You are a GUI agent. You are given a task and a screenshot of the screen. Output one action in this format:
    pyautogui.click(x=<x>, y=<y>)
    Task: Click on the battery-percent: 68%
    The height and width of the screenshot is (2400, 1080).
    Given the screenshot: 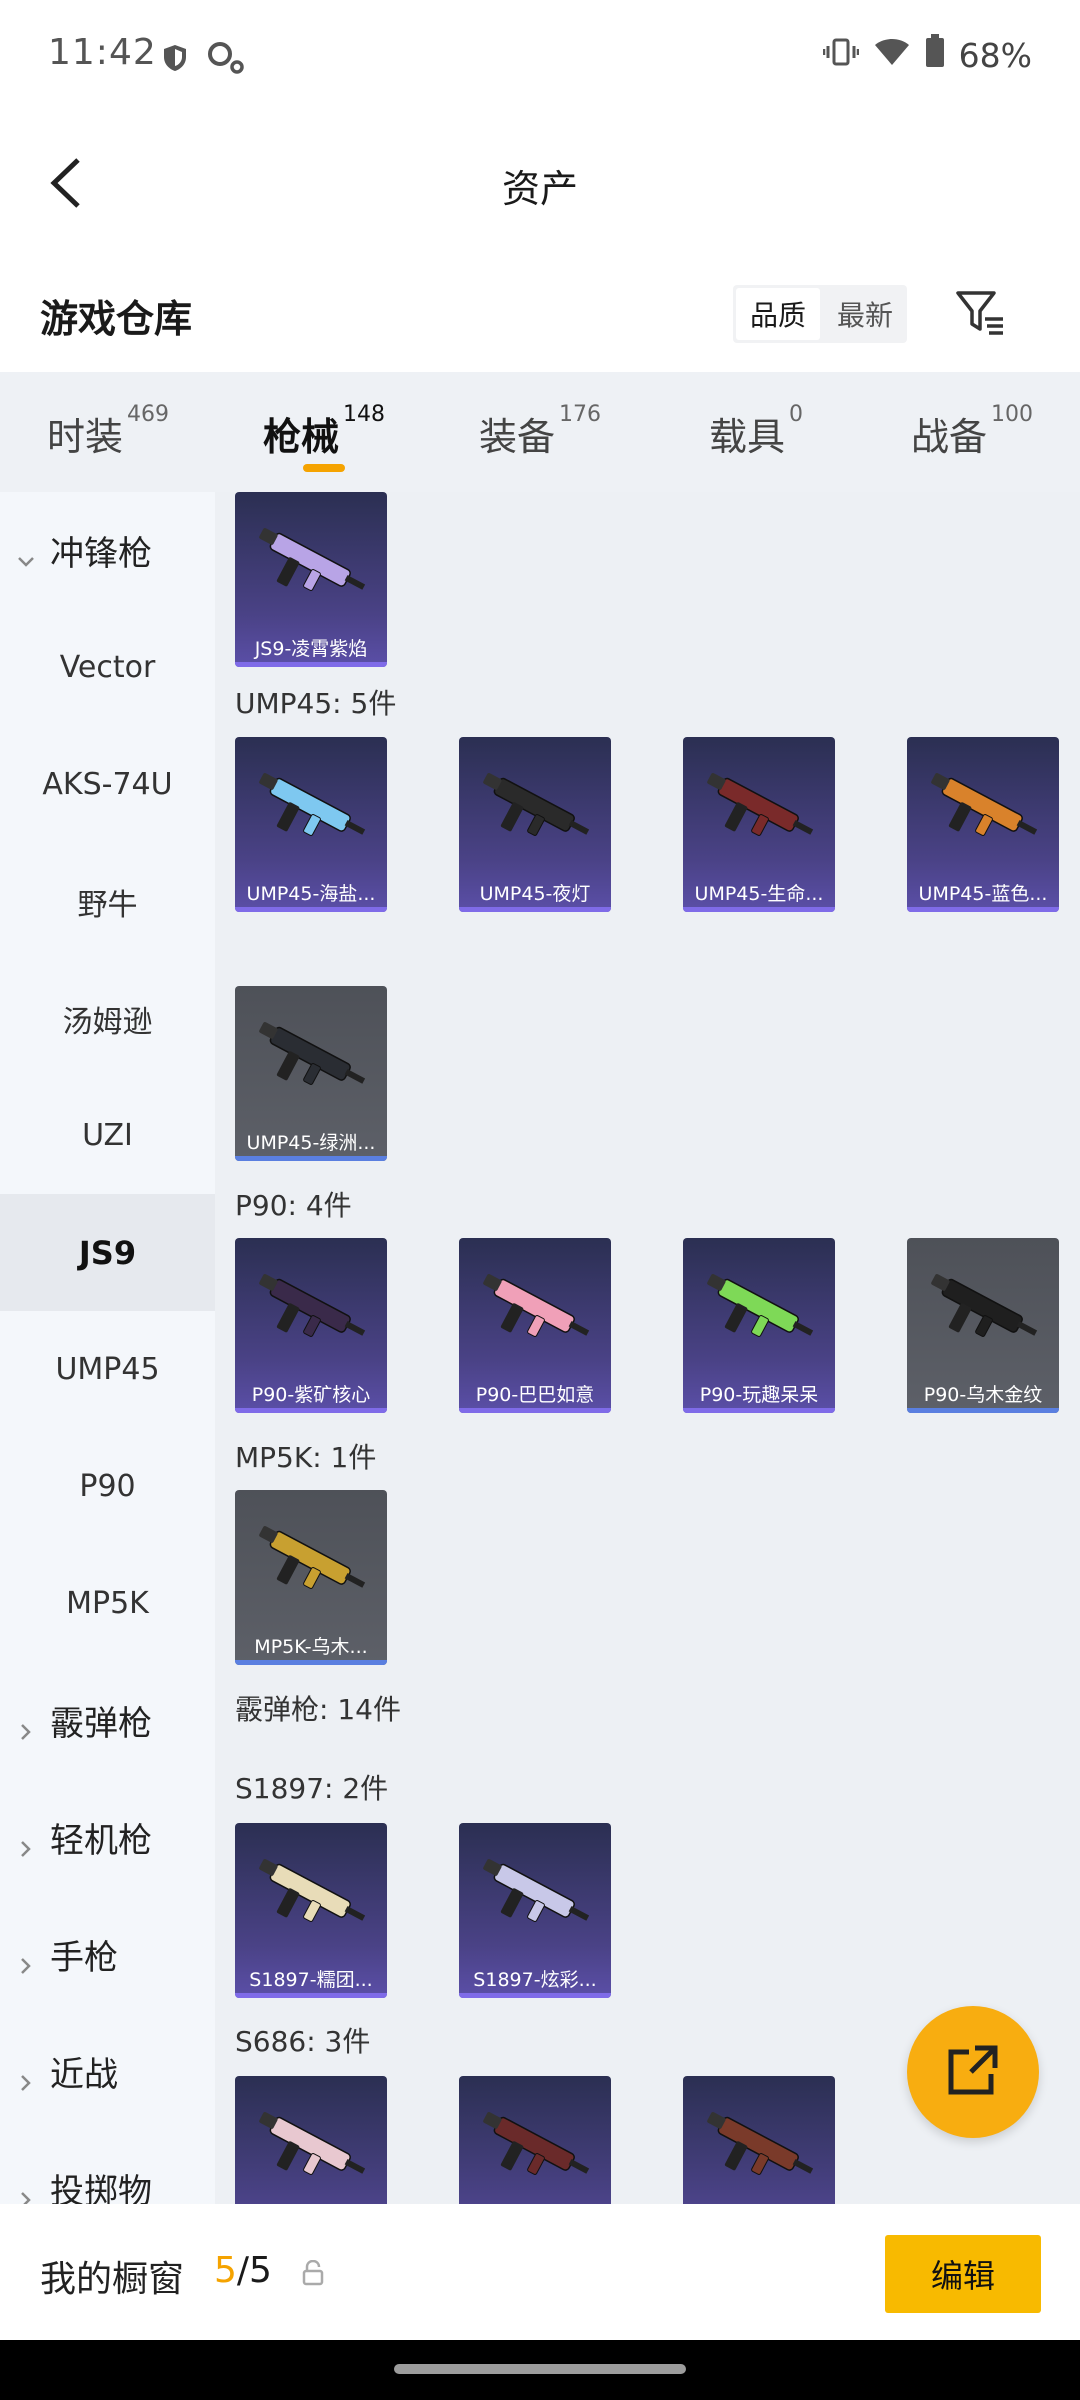 What is the action you would take?
    pyautogui.click(x=995, y=55)
    